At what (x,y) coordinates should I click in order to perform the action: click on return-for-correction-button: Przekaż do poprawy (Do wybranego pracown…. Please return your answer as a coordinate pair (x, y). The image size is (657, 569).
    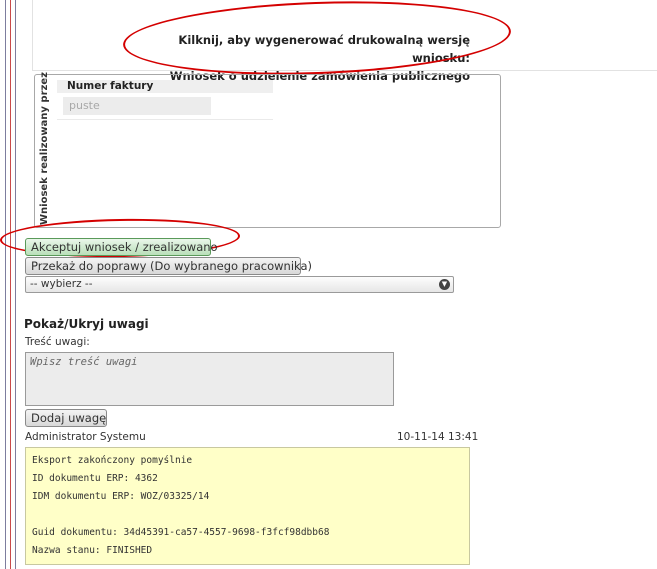
    Looking at the image, I should click on (168, 266).